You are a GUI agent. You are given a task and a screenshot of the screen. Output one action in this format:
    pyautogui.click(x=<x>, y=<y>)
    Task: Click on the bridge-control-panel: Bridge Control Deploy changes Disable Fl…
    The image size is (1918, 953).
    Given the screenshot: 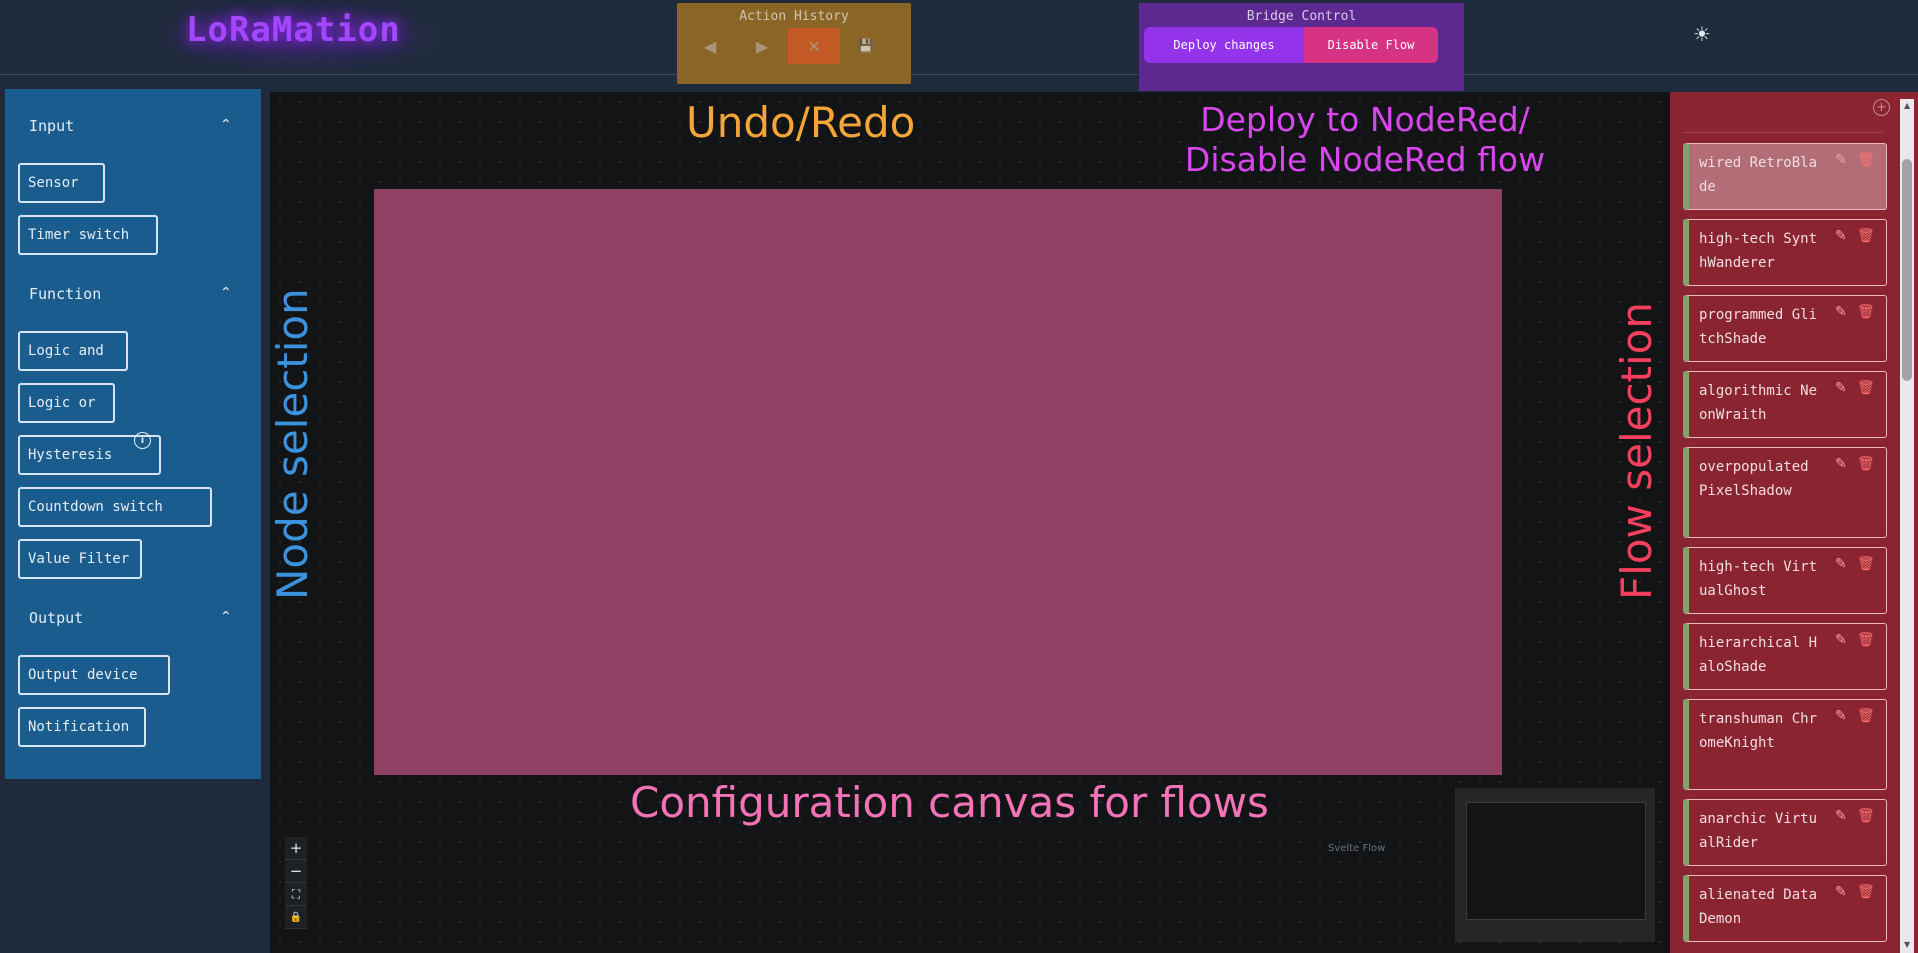 What is the action you would take?
    pyautogui.click(x=1301, y=47)
    